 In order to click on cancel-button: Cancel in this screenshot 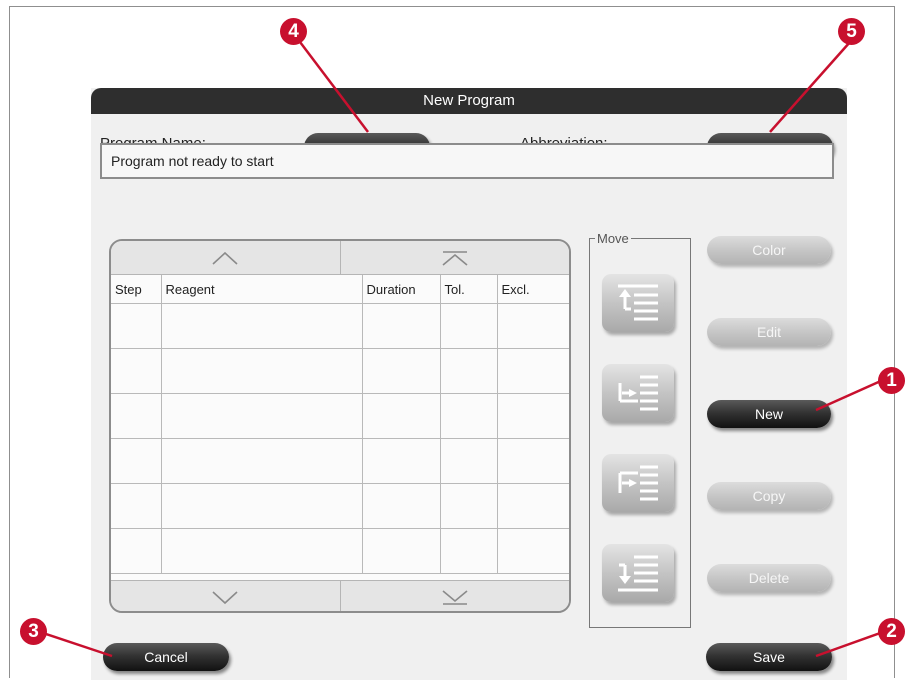, I will do `click(166, 657)`.